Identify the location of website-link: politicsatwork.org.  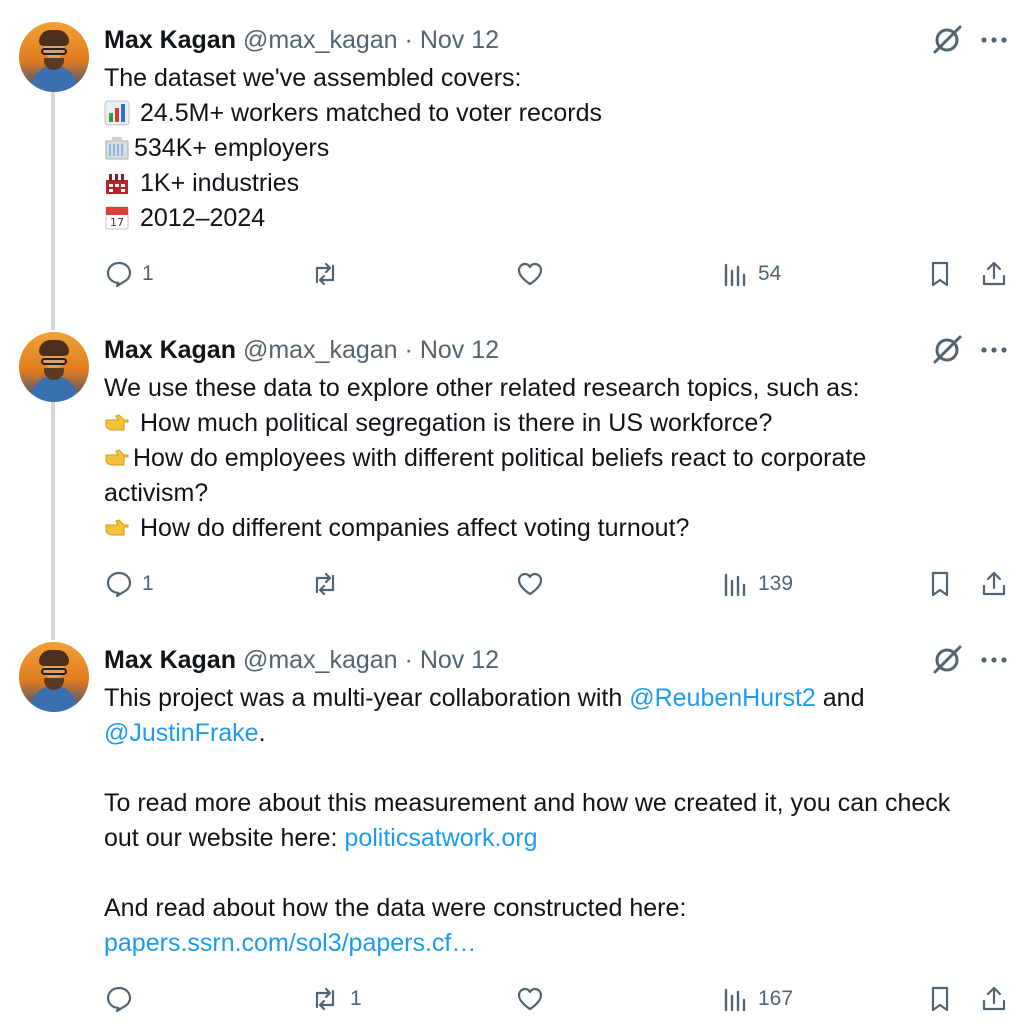
(440, 838).